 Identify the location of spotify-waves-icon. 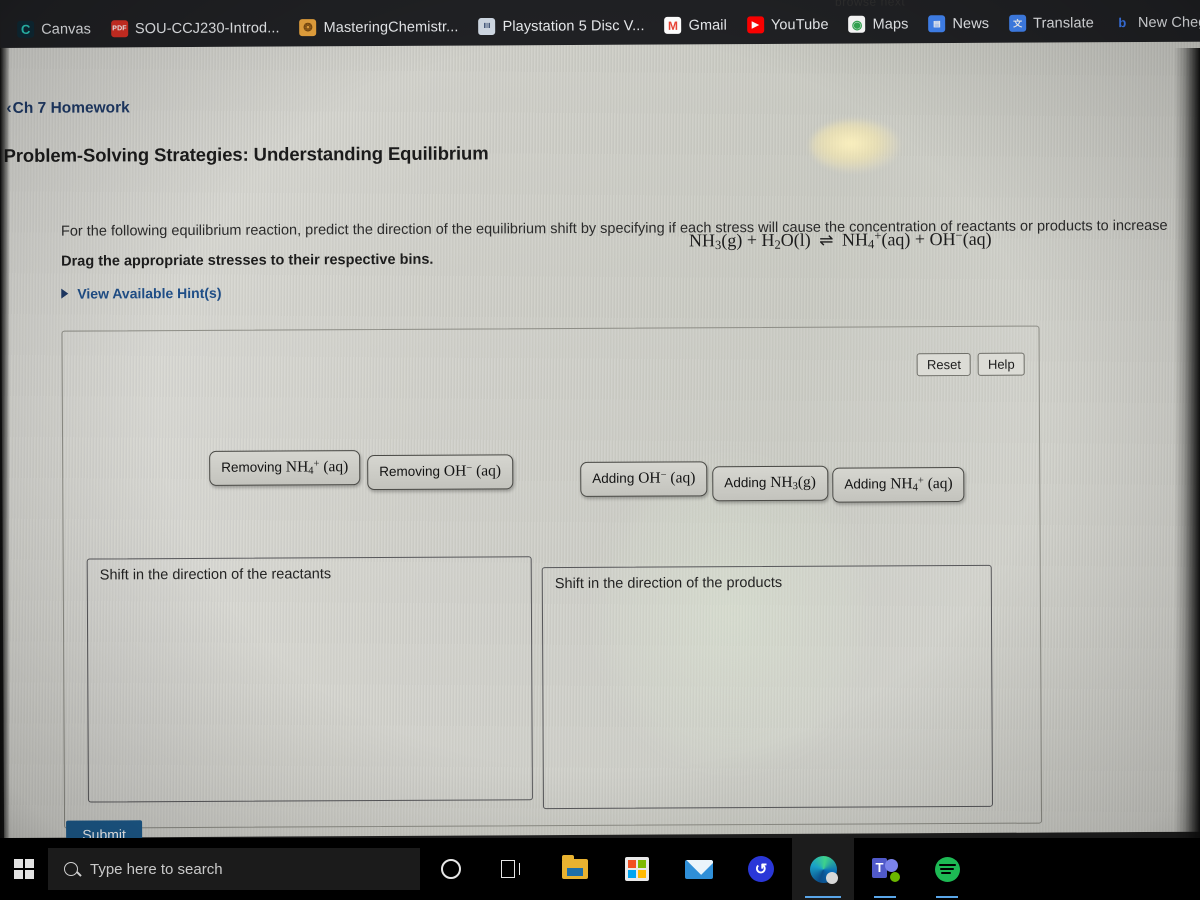
(947, 869).